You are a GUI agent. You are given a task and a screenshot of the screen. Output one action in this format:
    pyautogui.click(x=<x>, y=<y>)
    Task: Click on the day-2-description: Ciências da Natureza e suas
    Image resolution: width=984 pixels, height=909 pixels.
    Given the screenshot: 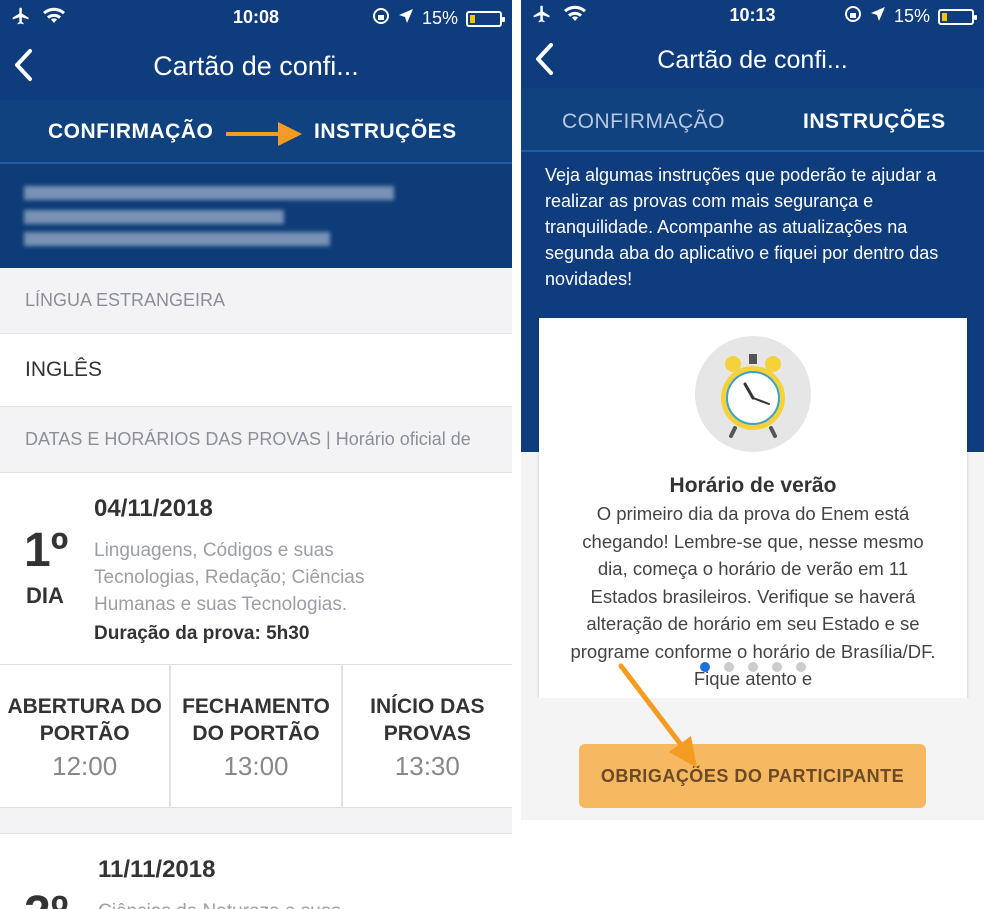 What is the action you would take?
    pyautogui.click(x=263, y=903)
    